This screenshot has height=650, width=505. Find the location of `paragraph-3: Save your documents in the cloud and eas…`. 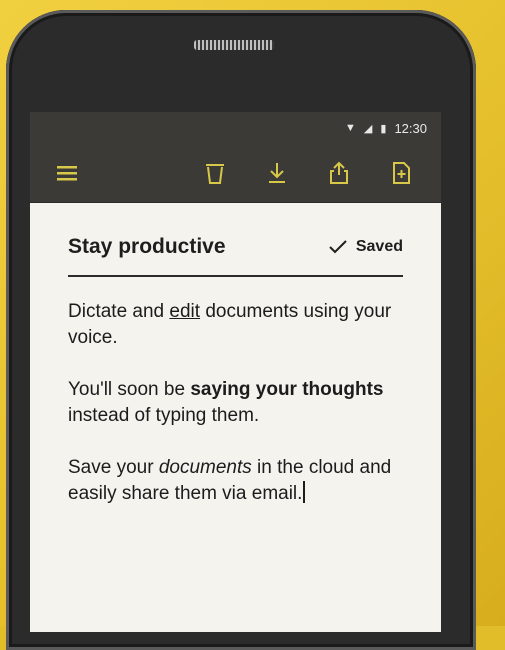

paragraph-3: Save your documents in the cloud and eas… is located at coordinates (230, 480).